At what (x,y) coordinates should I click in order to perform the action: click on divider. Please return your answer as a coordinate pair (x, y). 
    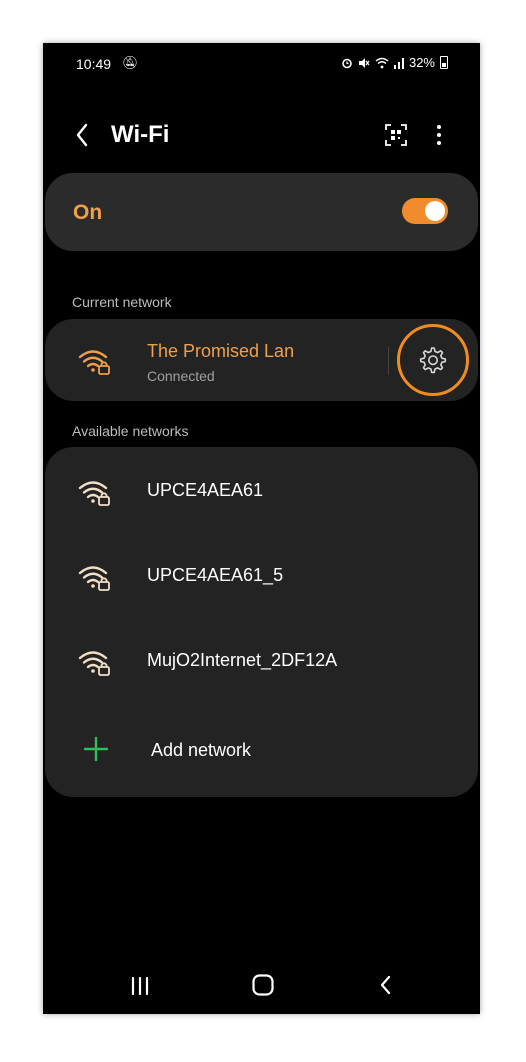
    Looking at the image, I should click on (388, 361).